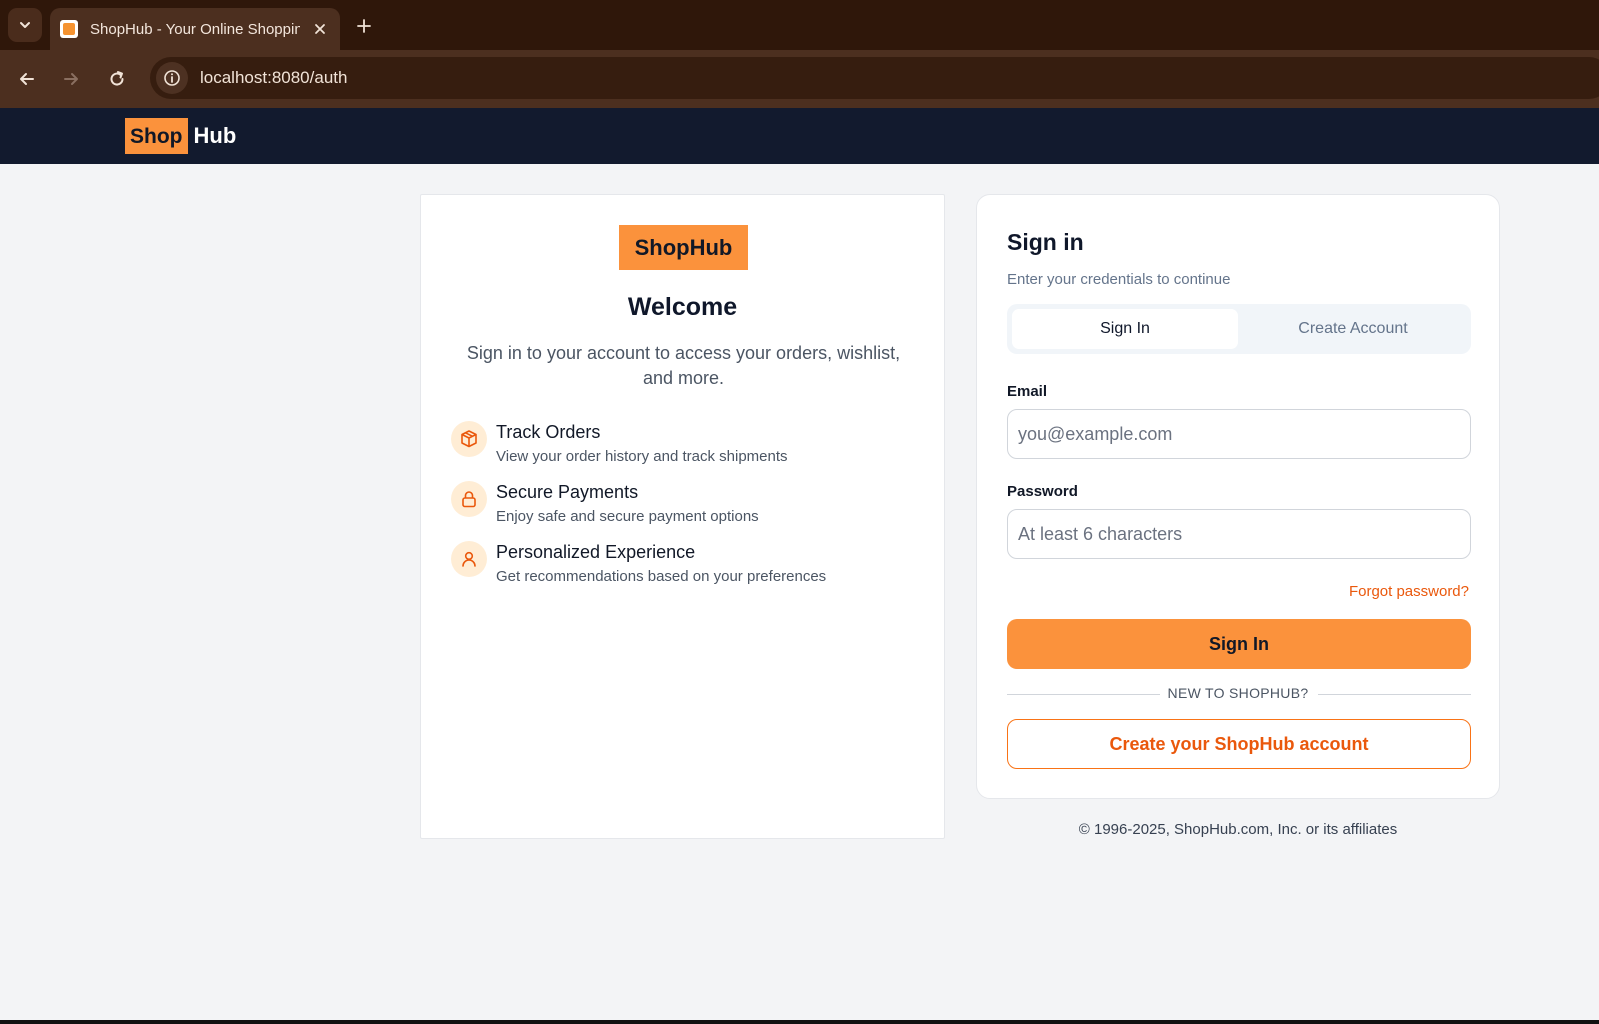 This screenshot has width=1599, height=1024. I want to click on email-field, so click(1239, 434).